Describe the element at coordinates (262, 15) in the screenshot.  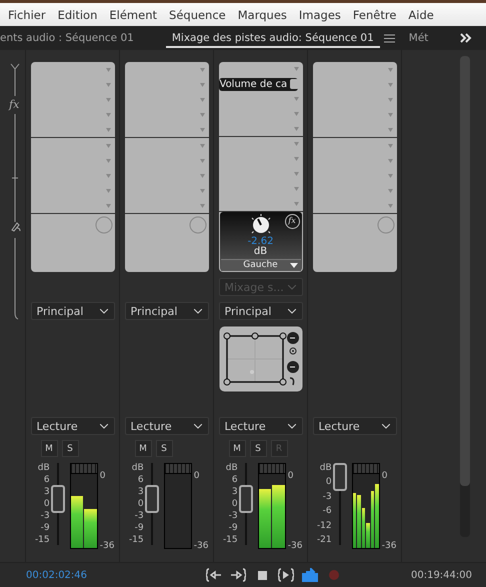
I see `menu-item: Marques` at that location.